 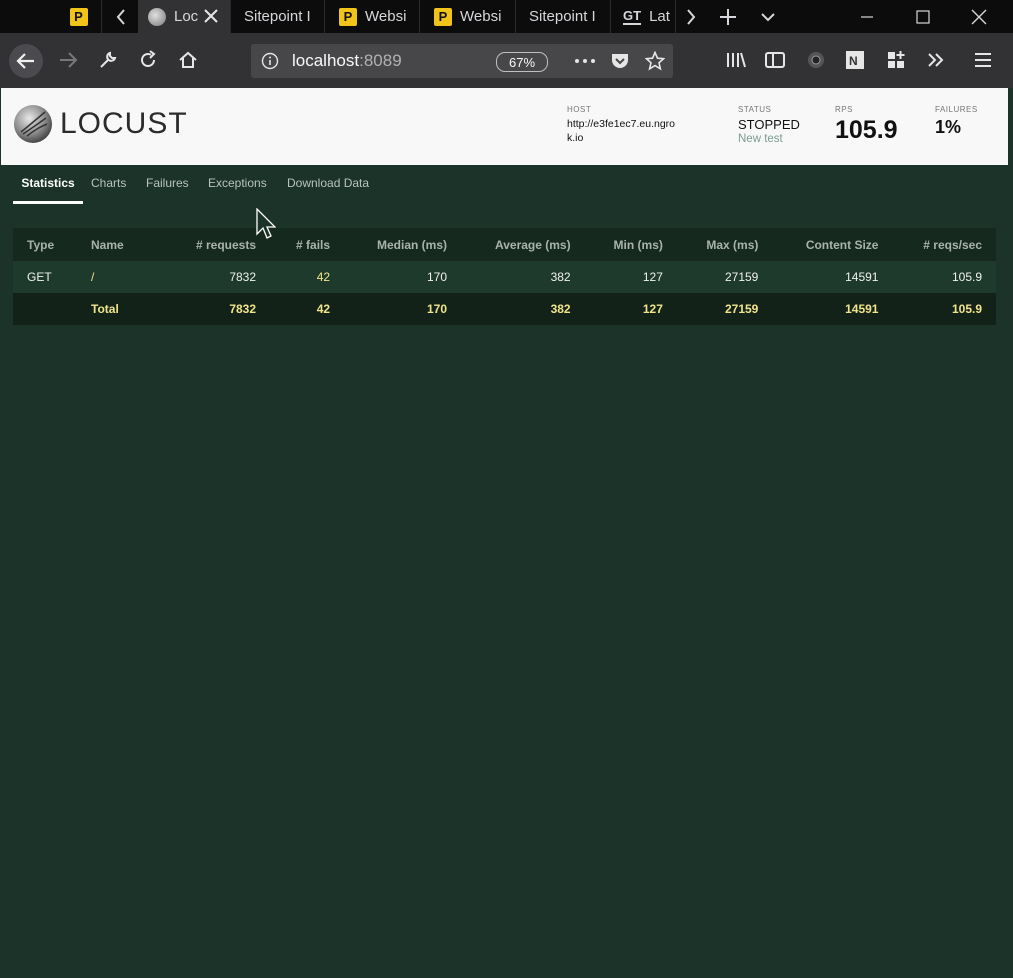 I want to click on failures-label: FAILURES, so click(x=956, y=109).